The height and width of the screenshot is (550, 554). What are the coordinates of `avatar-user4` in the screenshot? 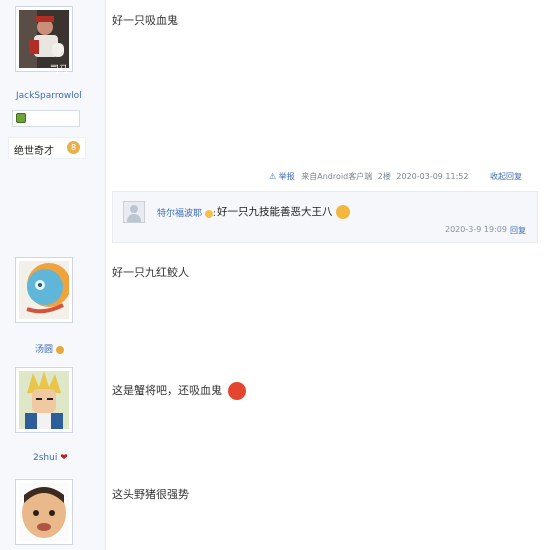 It's located at (44, 512).